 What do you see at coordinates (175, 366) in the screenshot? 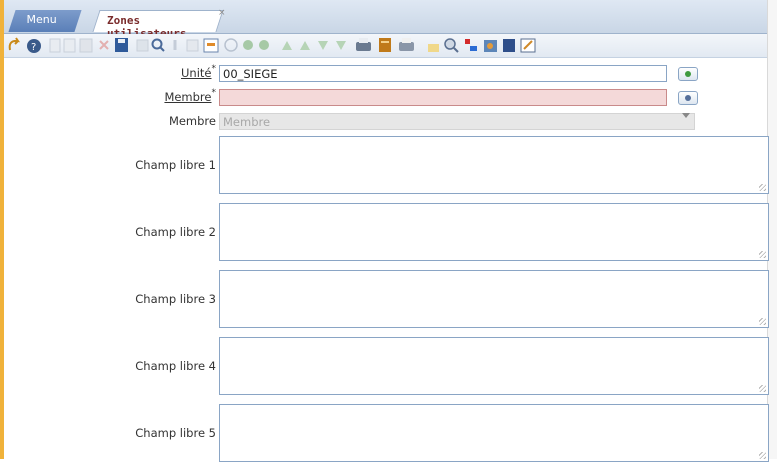
I see `champ-libre-4-label: Champ libre 4` at bounding box center [175, 366].